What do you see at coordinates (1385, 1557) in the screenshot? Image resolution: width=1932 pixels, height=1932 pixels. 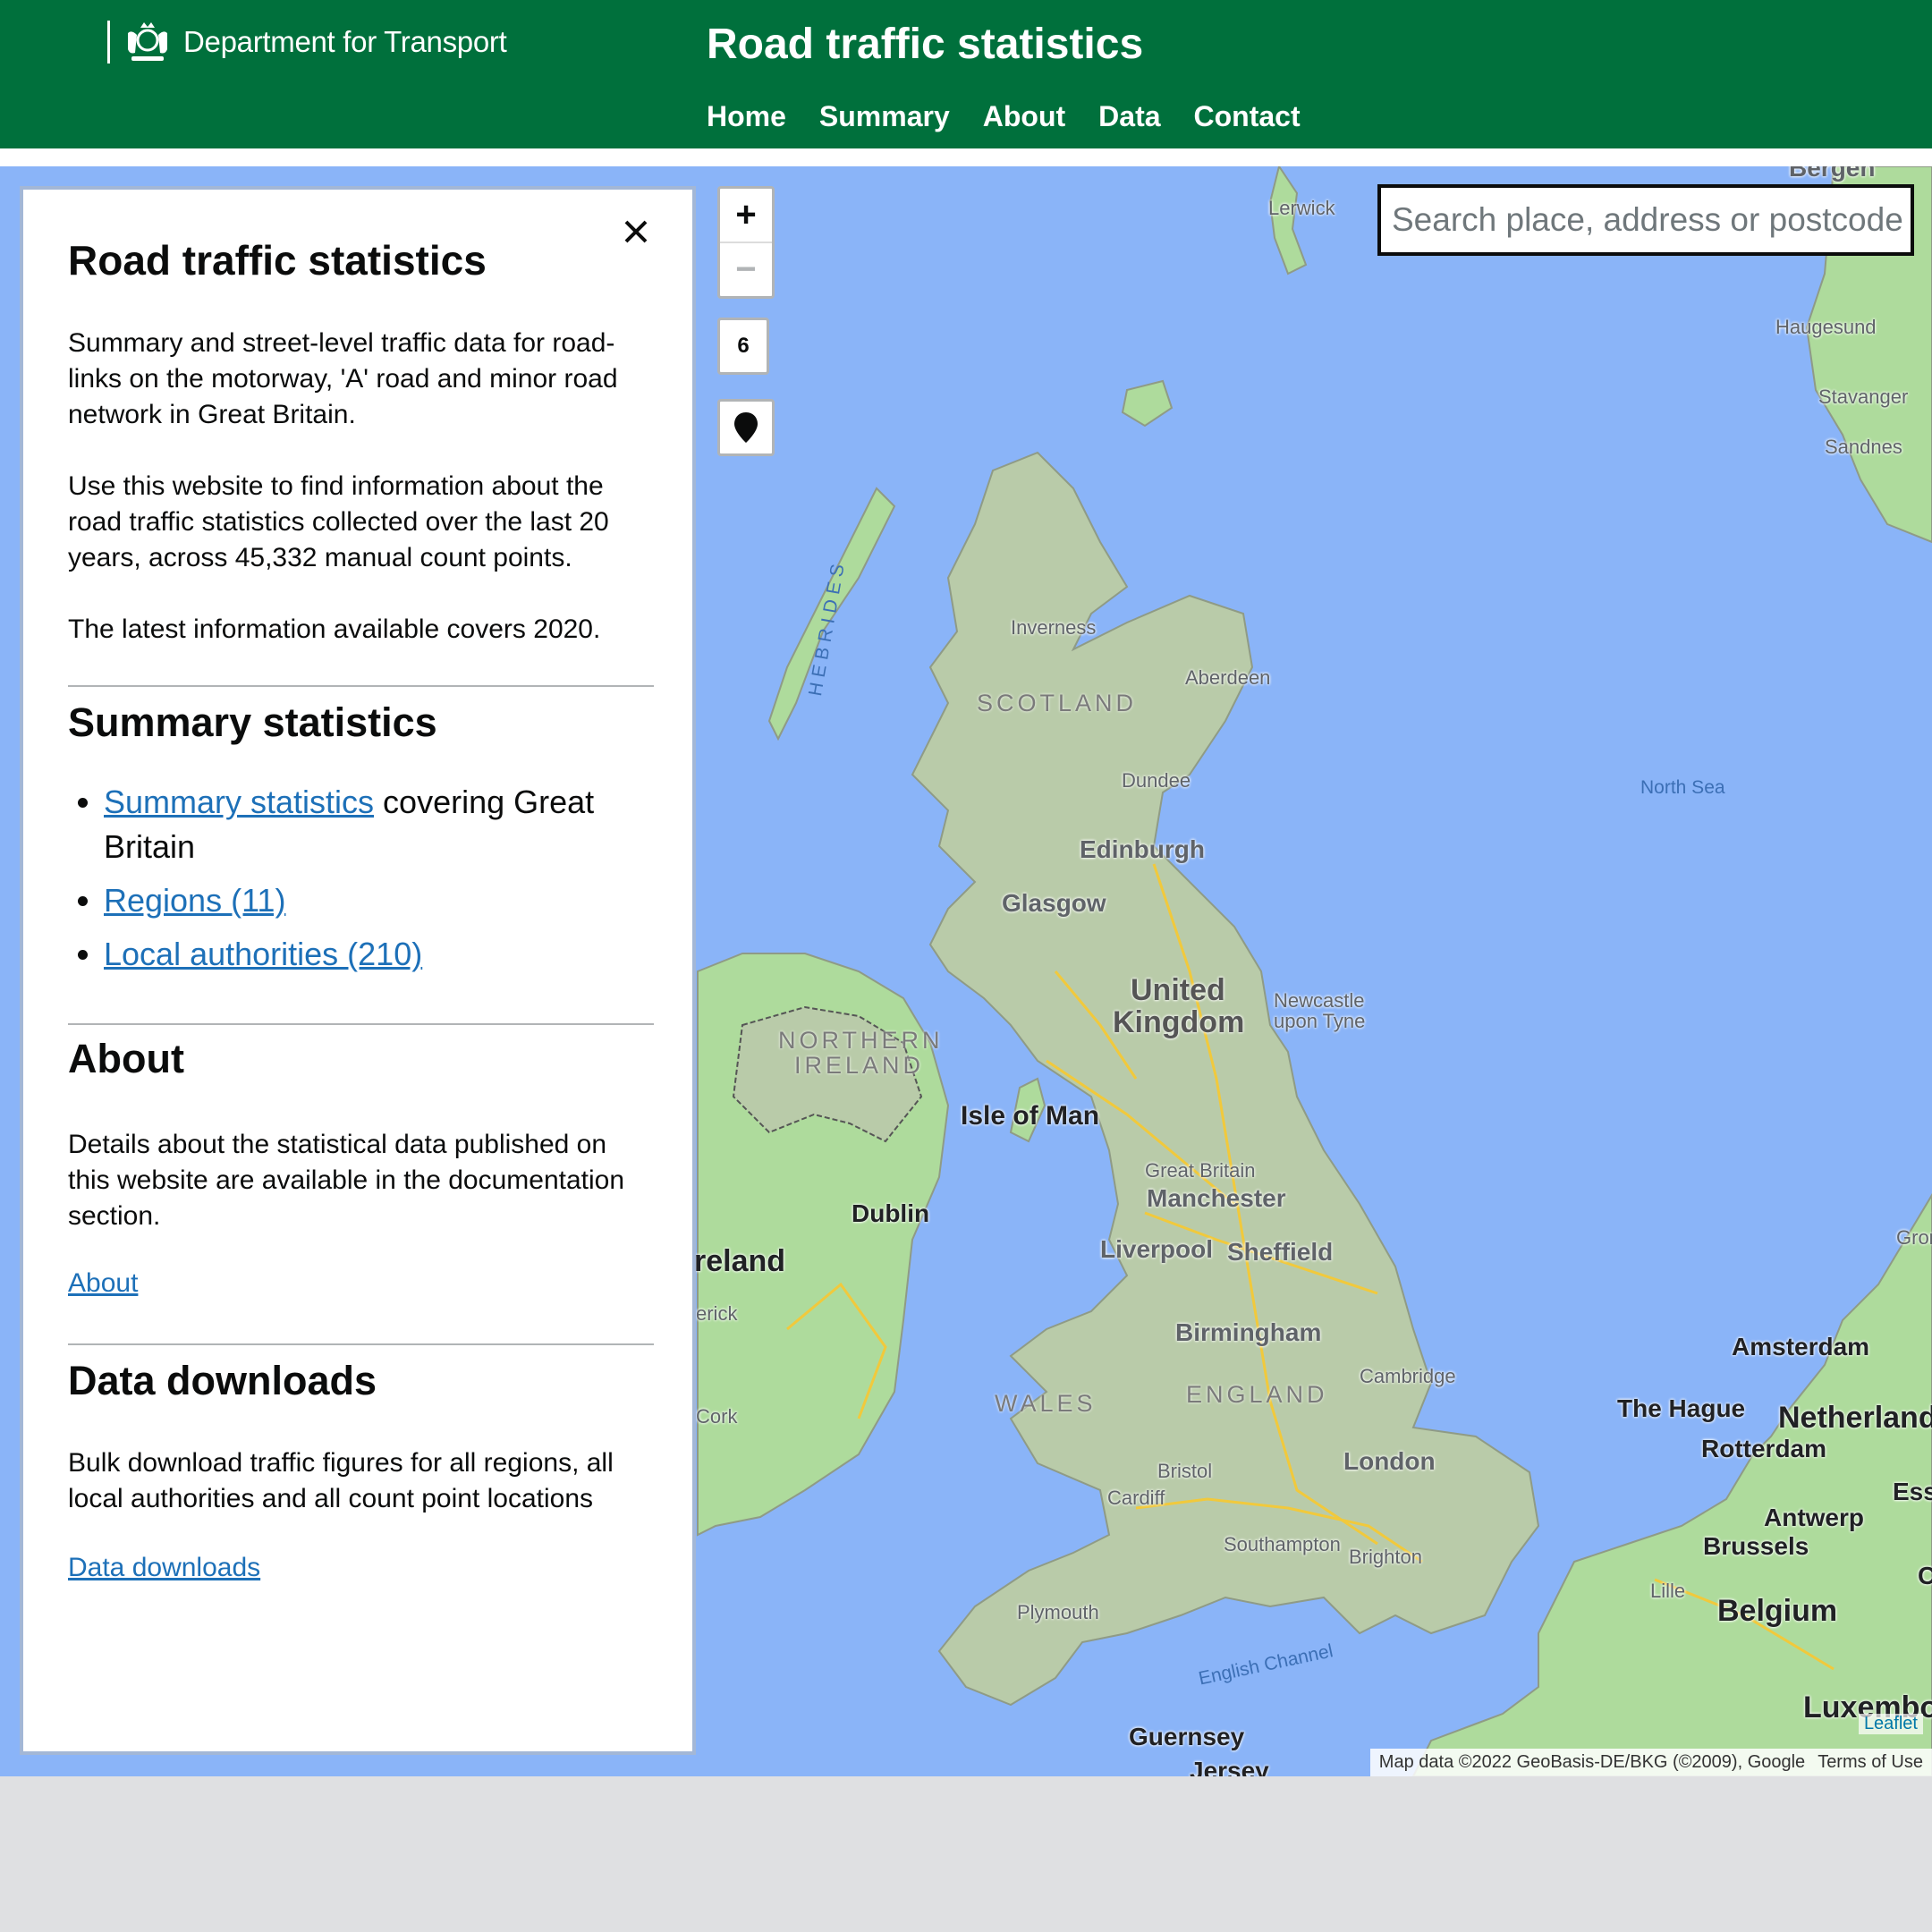 I see `map-label-brighton: Brighton` at bounding box center [1385, 1557].